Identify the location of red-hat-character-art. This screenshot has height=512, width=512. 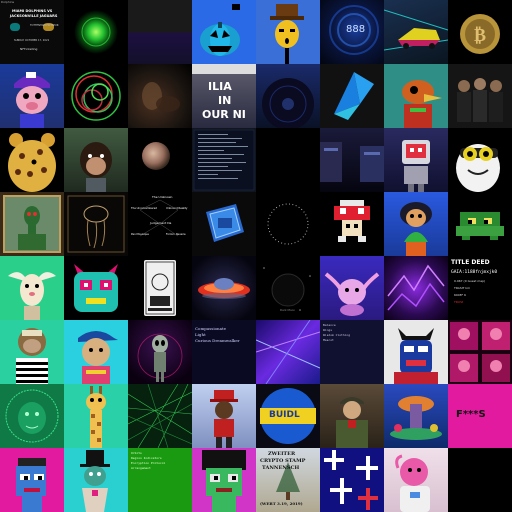
(224, 419).